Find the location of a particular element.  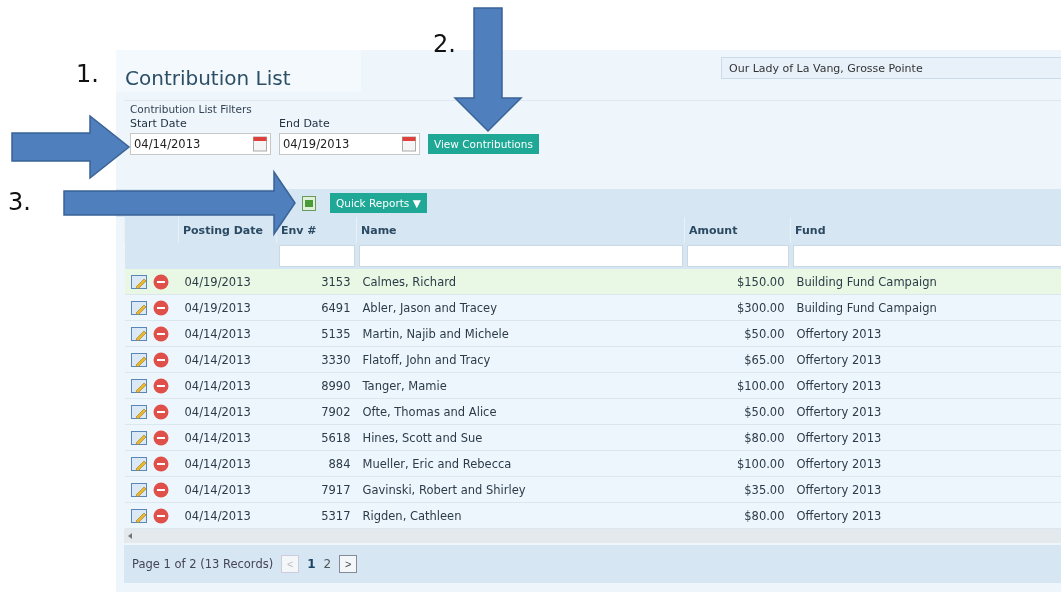

step-number: 1. is located at coordinates (87, 74).